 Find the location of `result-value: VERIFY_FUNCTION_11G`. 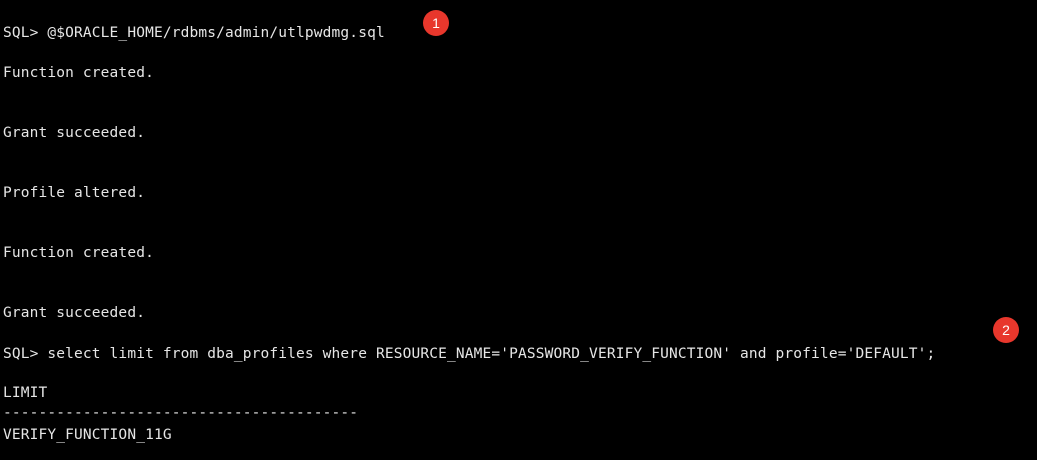

result-value: VERIFY_FUNCTION_11G is located at coordinates (87, 435).